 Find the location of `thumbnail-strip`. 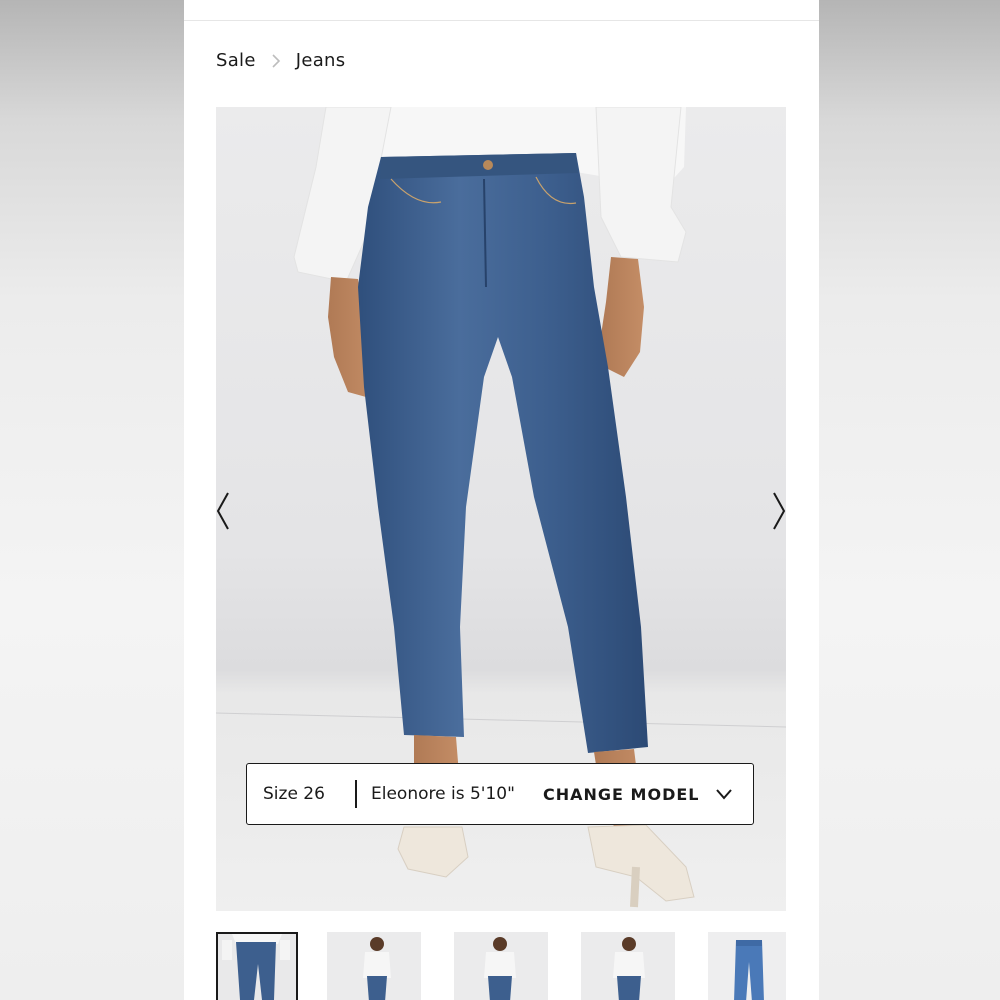

thumbnail-strip is located at coordinates (517, 966).